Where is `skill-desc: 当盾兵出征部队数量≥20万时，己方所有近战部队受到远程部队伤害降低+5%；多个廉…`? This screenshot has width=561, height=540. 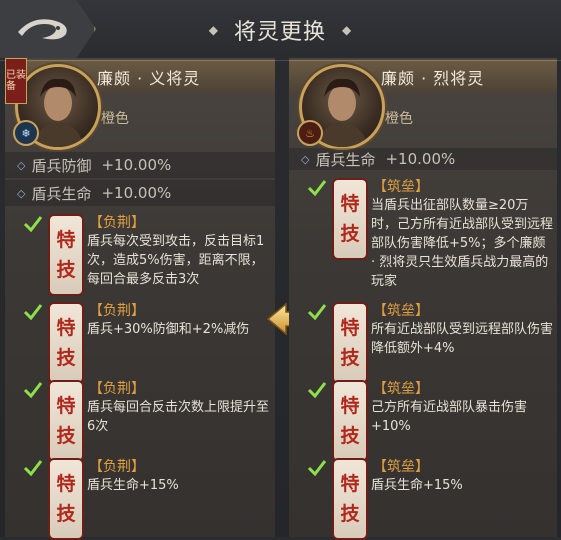 skill-desc: 当盾兵出征部队数量≥20万时，己方所有近战部队受到远程部队伤害降低+5%；多个廉… is located at coordinates (462, 243).